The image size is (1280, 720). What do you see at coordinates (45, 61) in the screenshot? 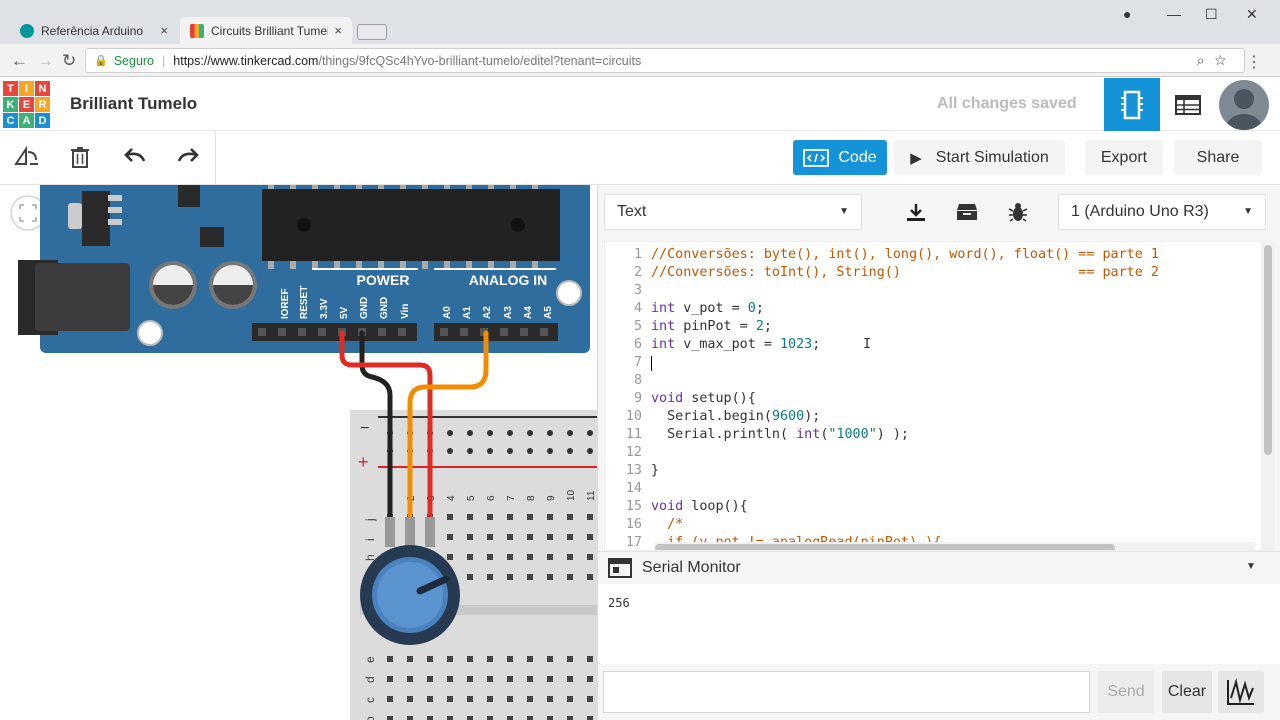
I see `forward-icon: →` at bounding box center [45, 61].